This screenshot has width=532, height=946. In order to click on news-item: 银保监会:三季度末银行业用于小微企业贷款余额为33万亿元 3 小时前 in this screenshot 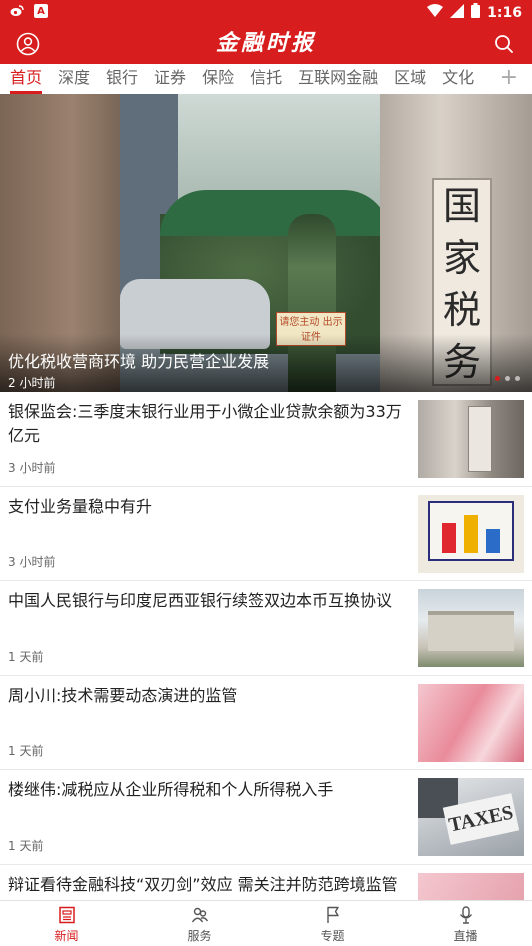, I will do `click(266, 439)`.